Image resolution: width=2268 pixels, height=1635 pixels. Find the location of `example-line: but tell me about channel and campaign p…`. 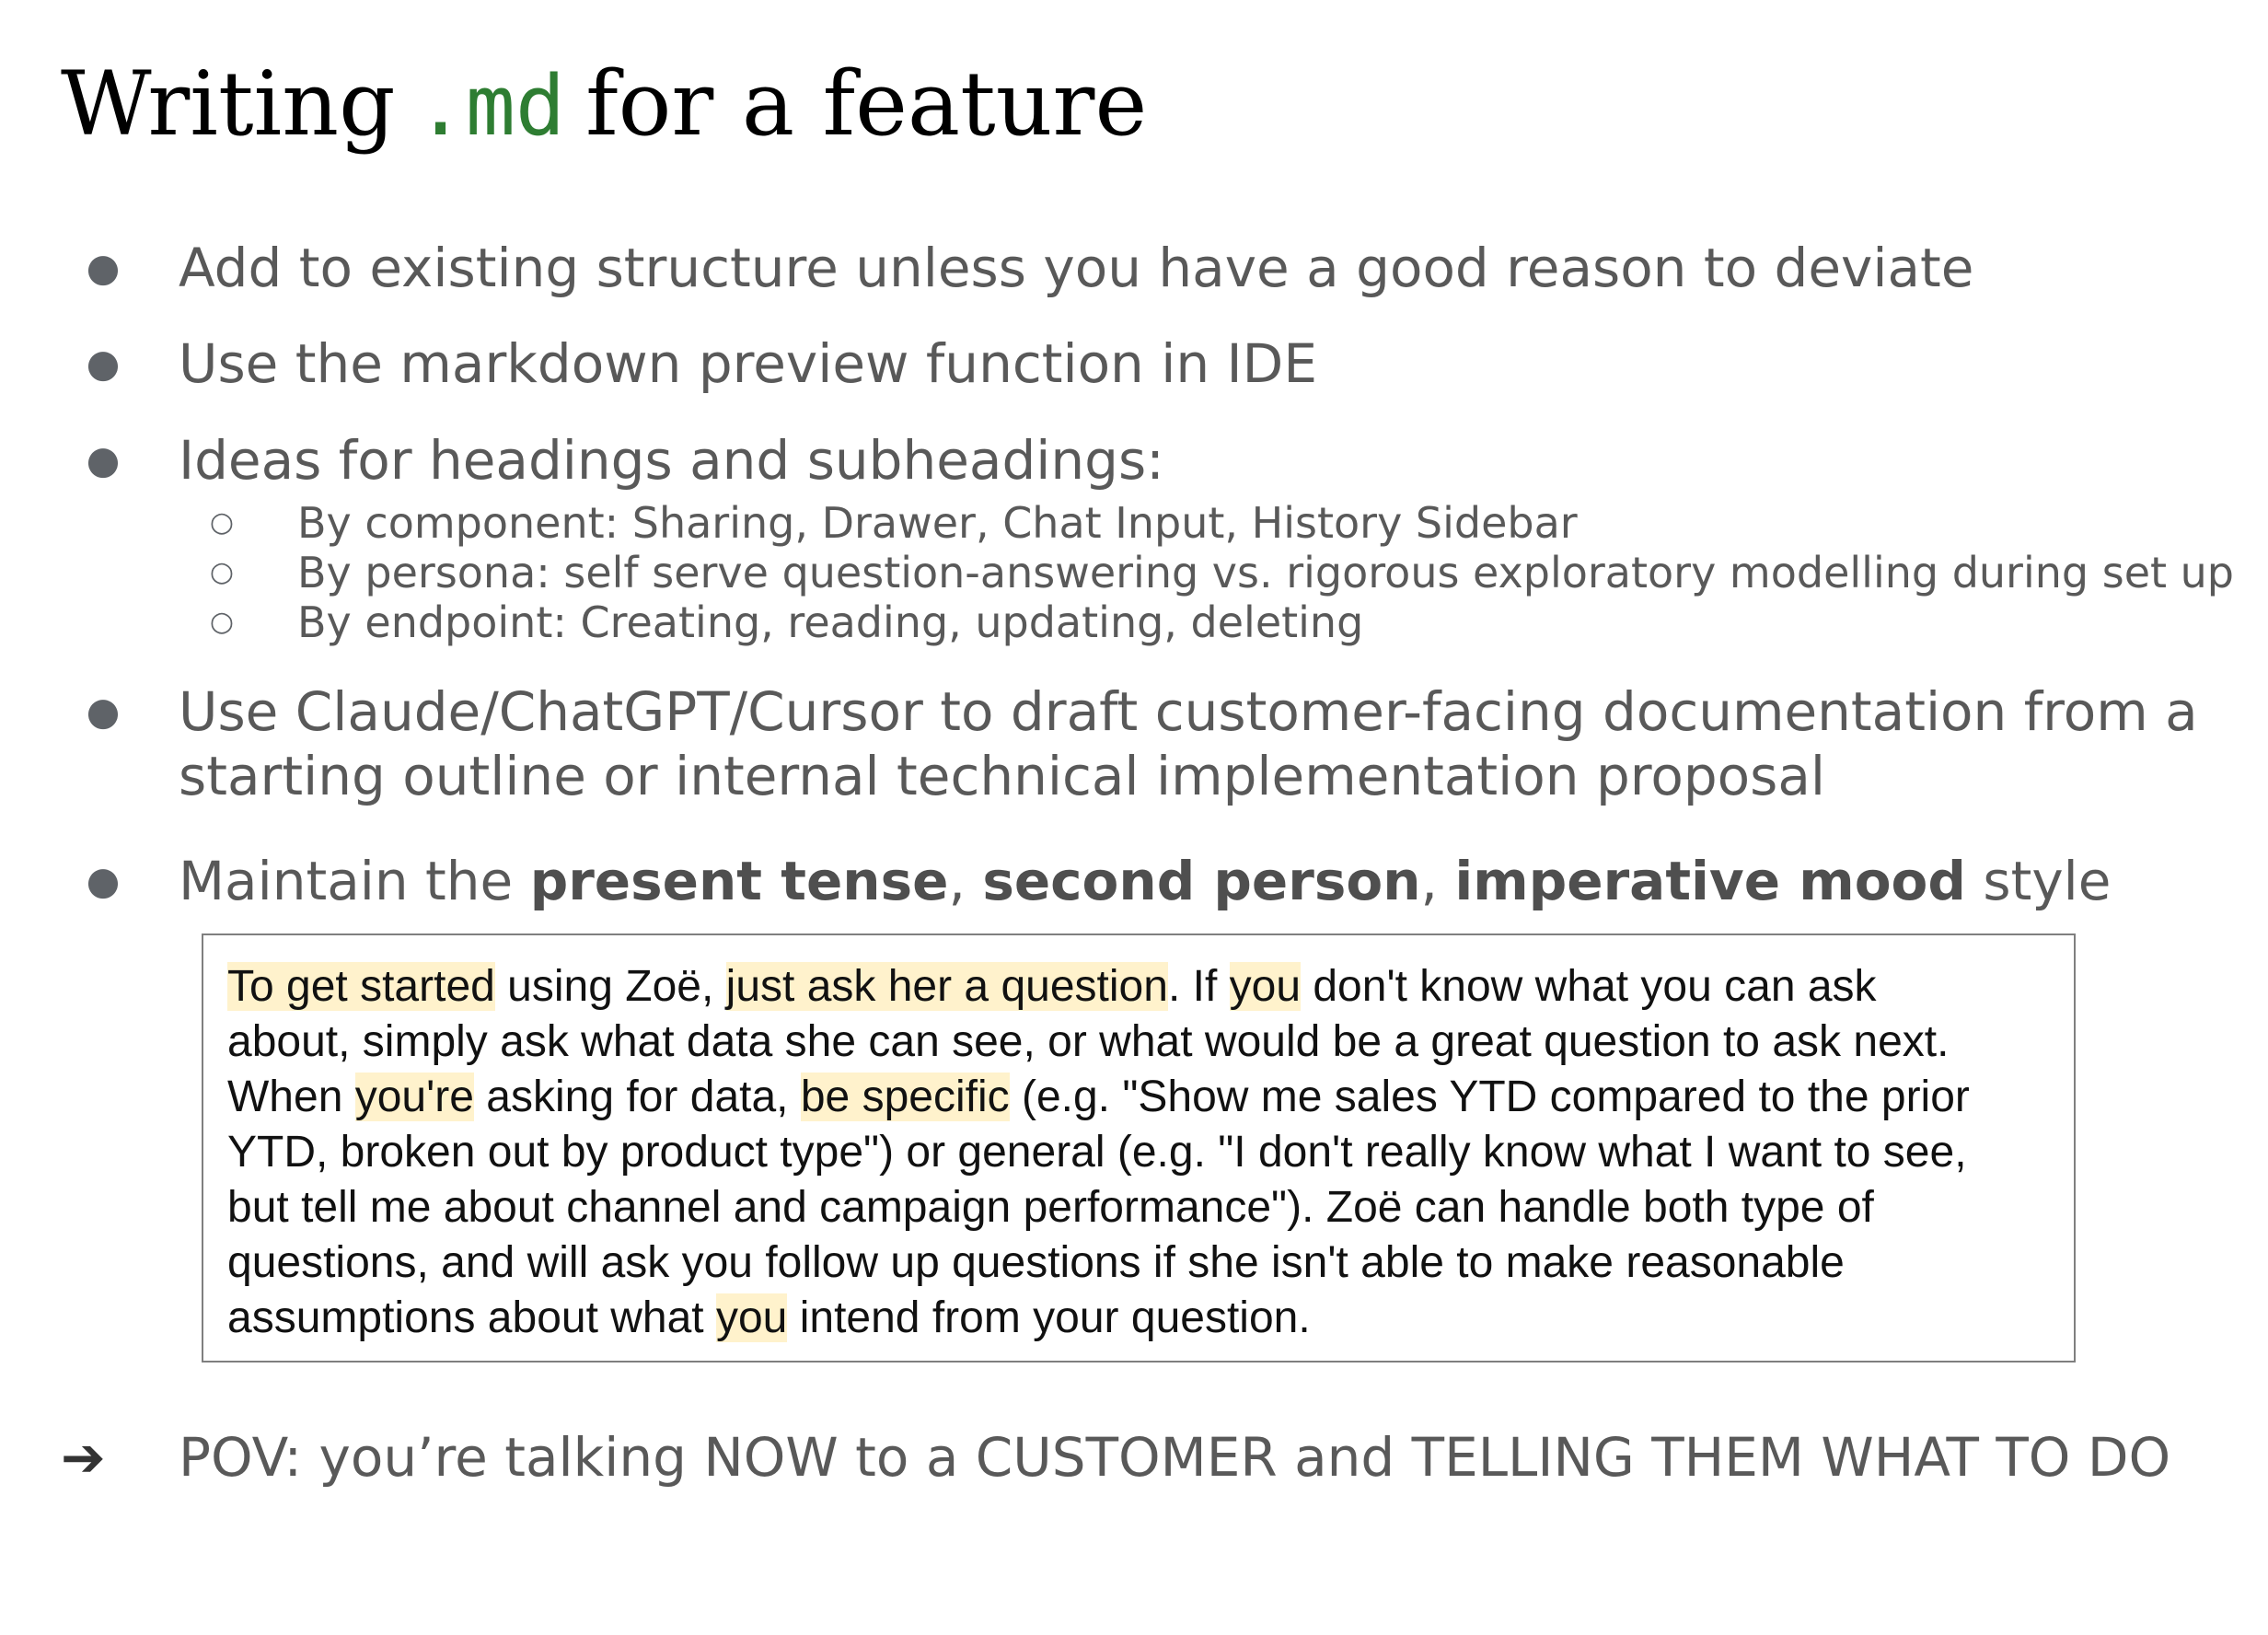

example-line: but tell me about channel and campaign p… is located at coordinates (1050, 1207).